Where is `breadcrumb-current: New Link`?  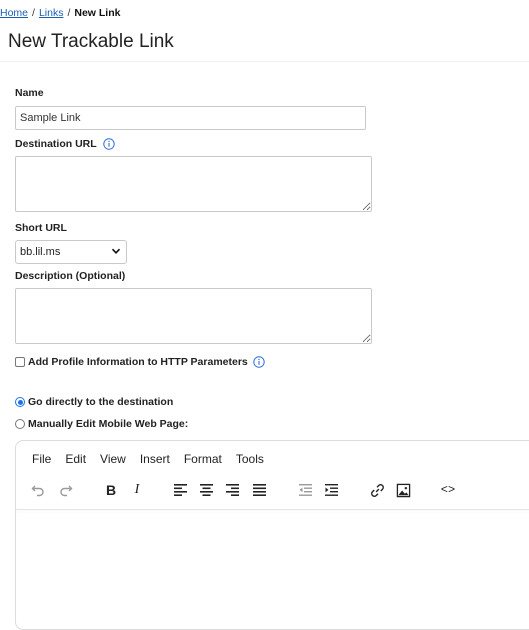
breadcrumb-current: New Link is located at coordinates (97, 13).